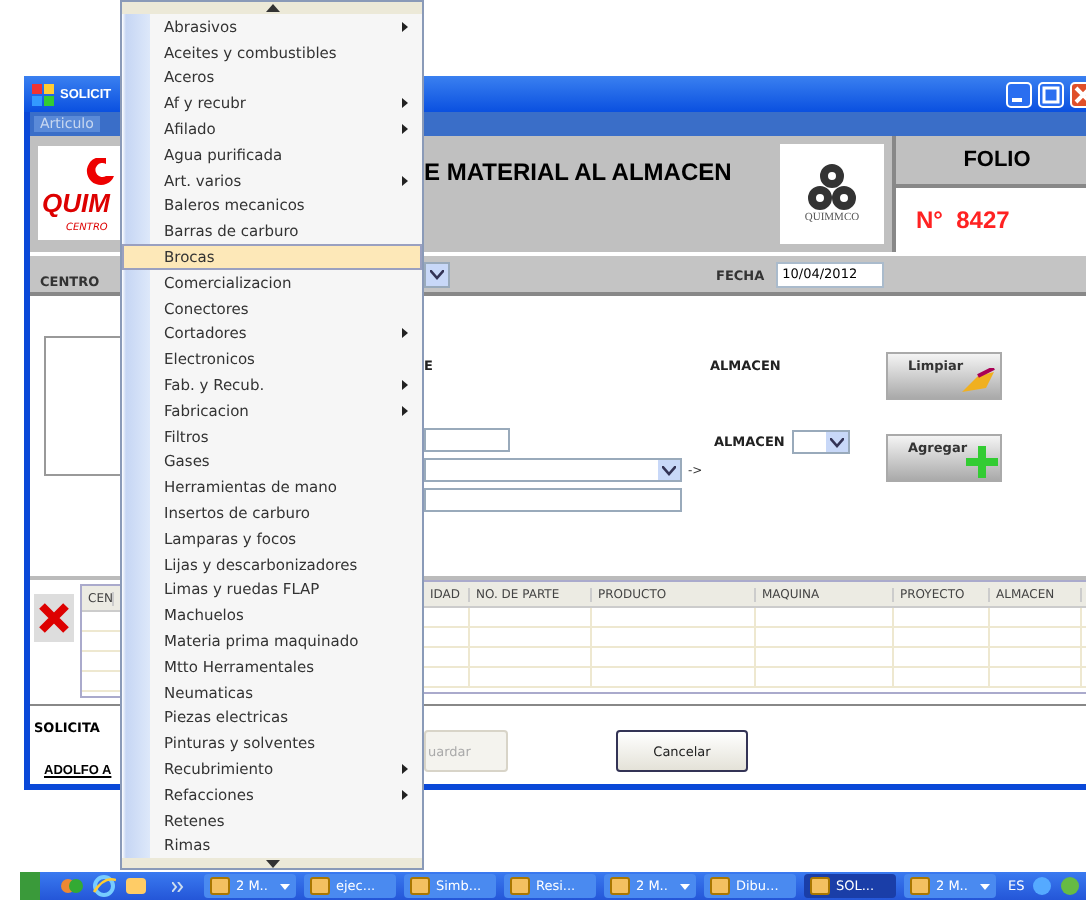 The width and height of the screenshot is (1086, 900). I want to click on delete-button, so click(54, 618).